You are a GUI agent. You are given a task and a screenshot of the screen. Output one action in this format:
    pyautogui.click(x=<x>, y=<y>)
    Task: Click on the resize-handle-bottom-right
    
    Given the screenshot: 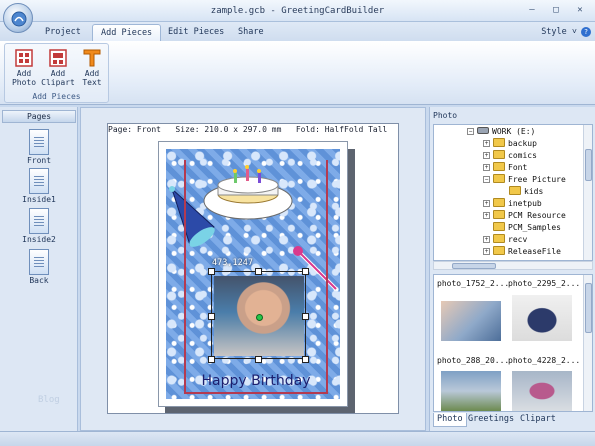 What is the action you would take?
    pyautogui.click(x=305, y=359)
    